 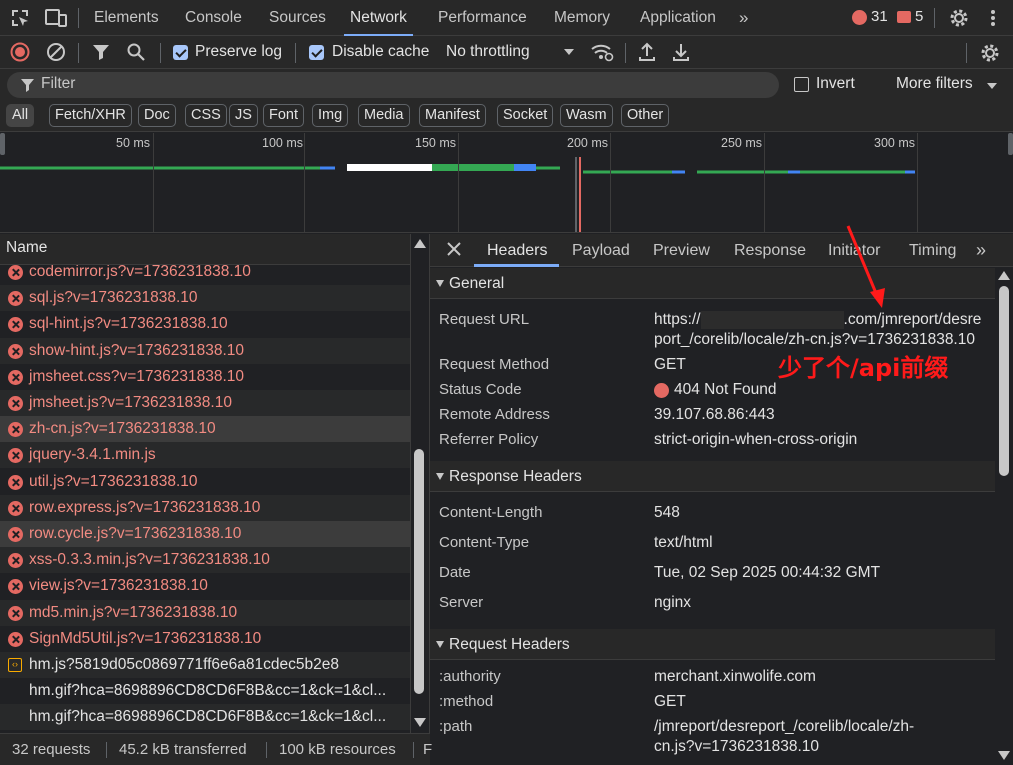 What do you see at coordinates (205, 507) in the screenshot?
I see `request-row: row.express.js?v=1736231838.10` at bounding box center [205, 507].